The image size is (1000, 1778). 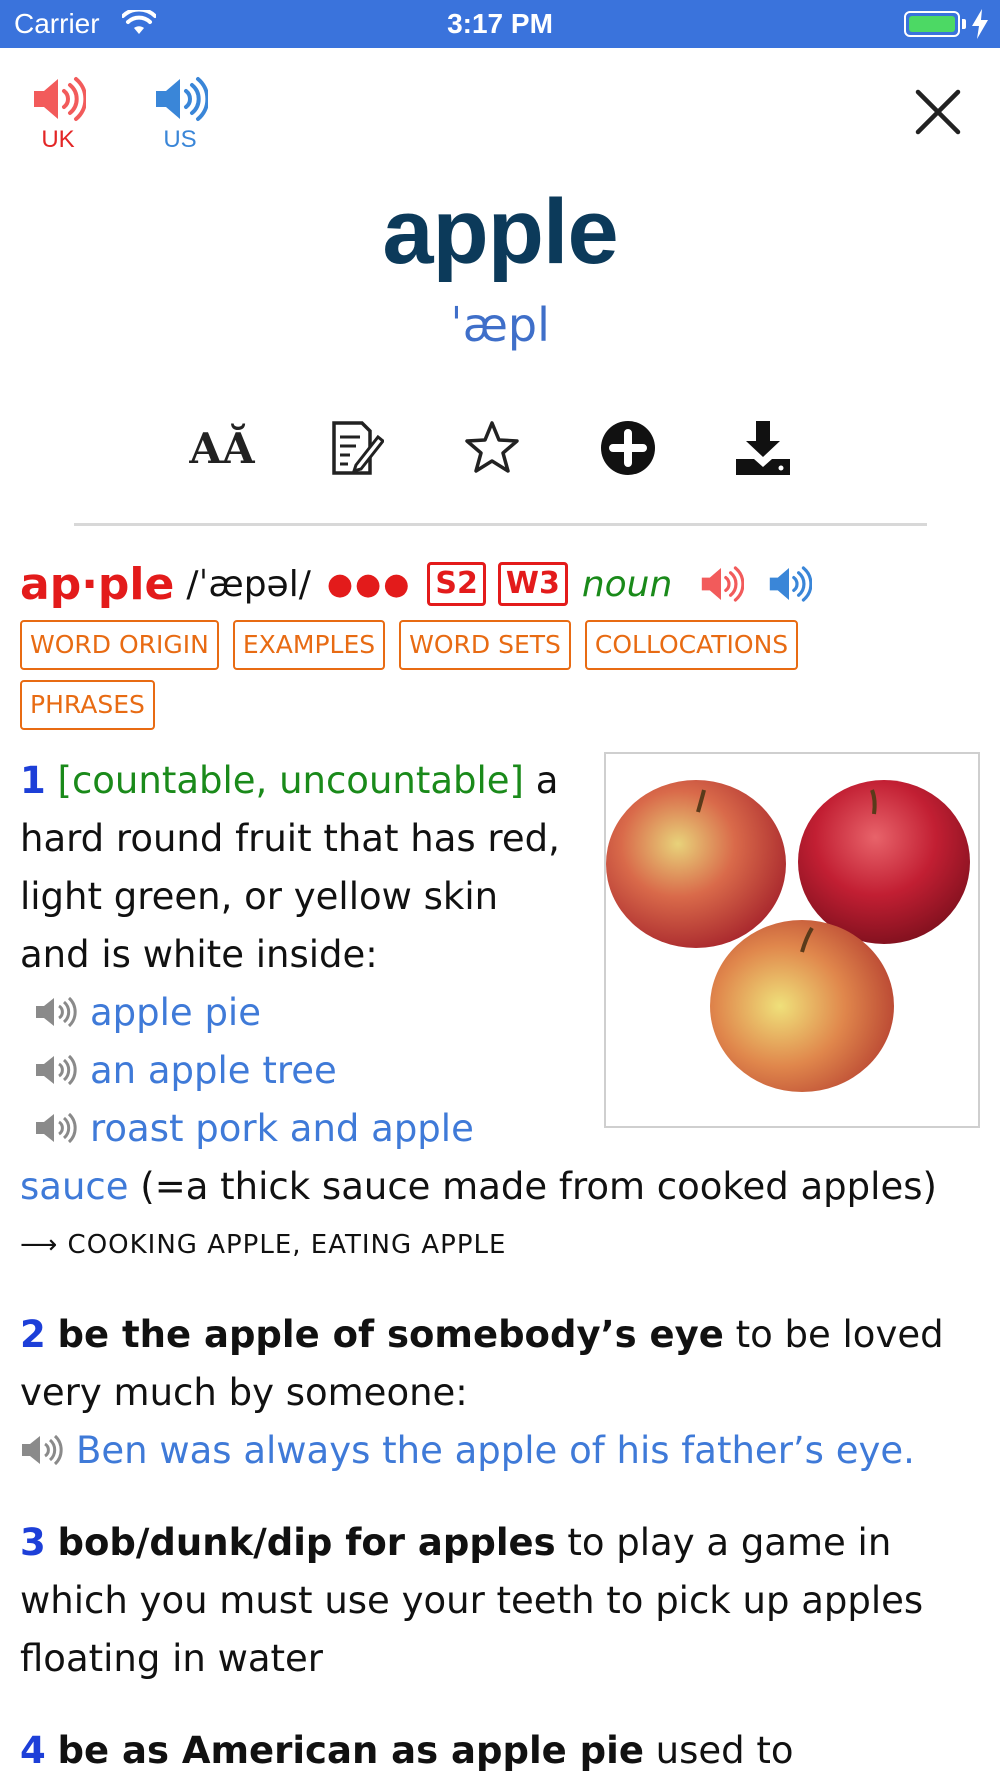 I want to click on entry-headword: ap·ple, so click(x=97, y=584).